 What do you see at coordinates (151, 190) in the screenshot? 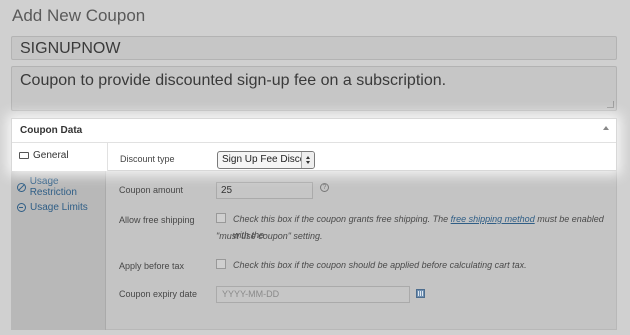
I see `coupon-amount-label: Coupon amount` at bounding box center [151, 190].